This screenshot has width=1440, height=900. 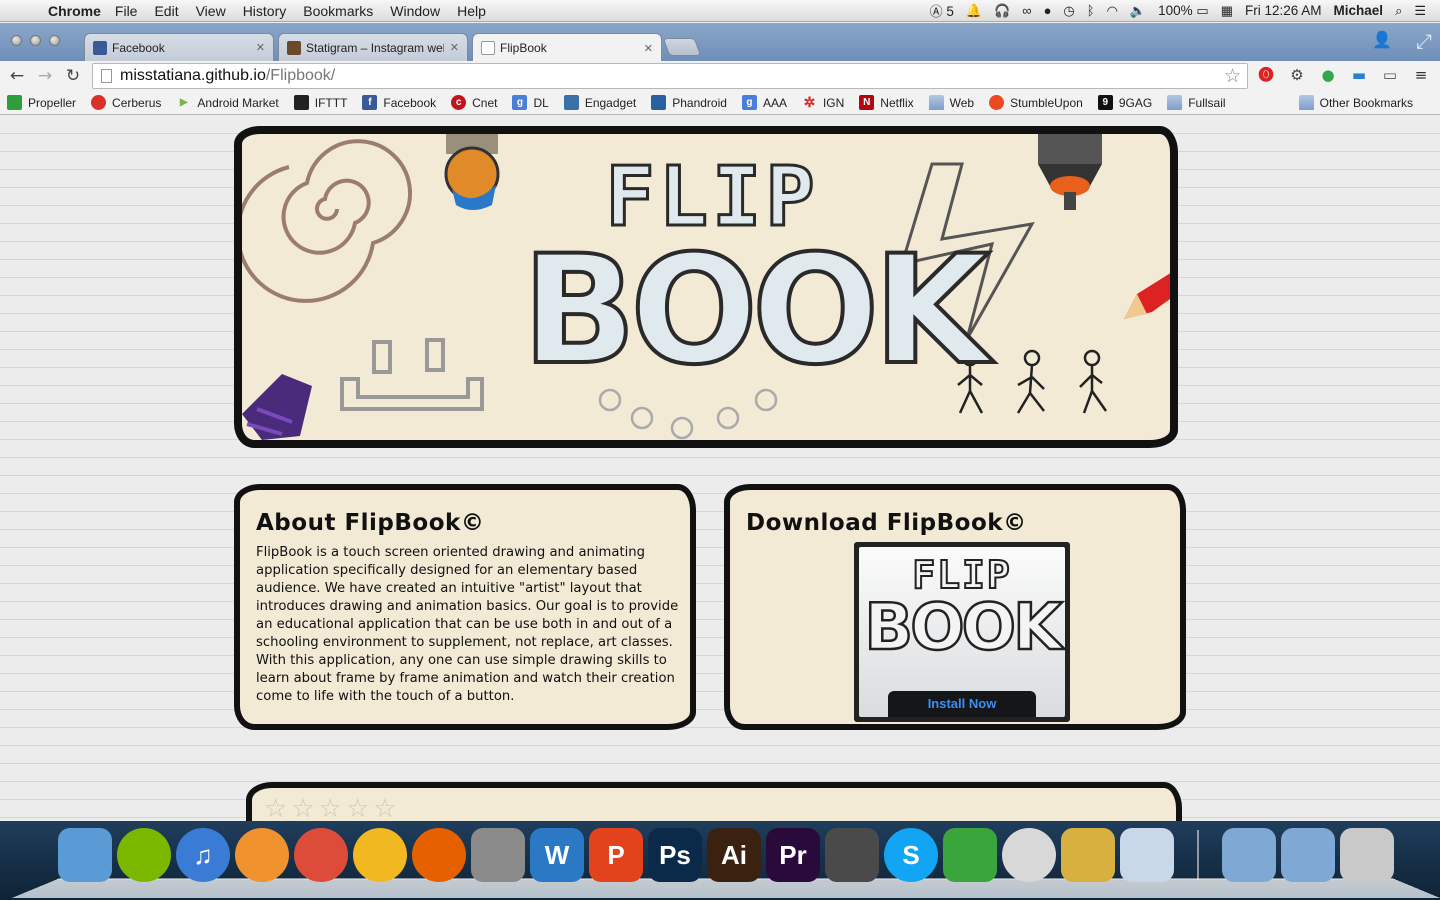 I want to click on powerpoint-icon: P, so click(x=616, y=855).